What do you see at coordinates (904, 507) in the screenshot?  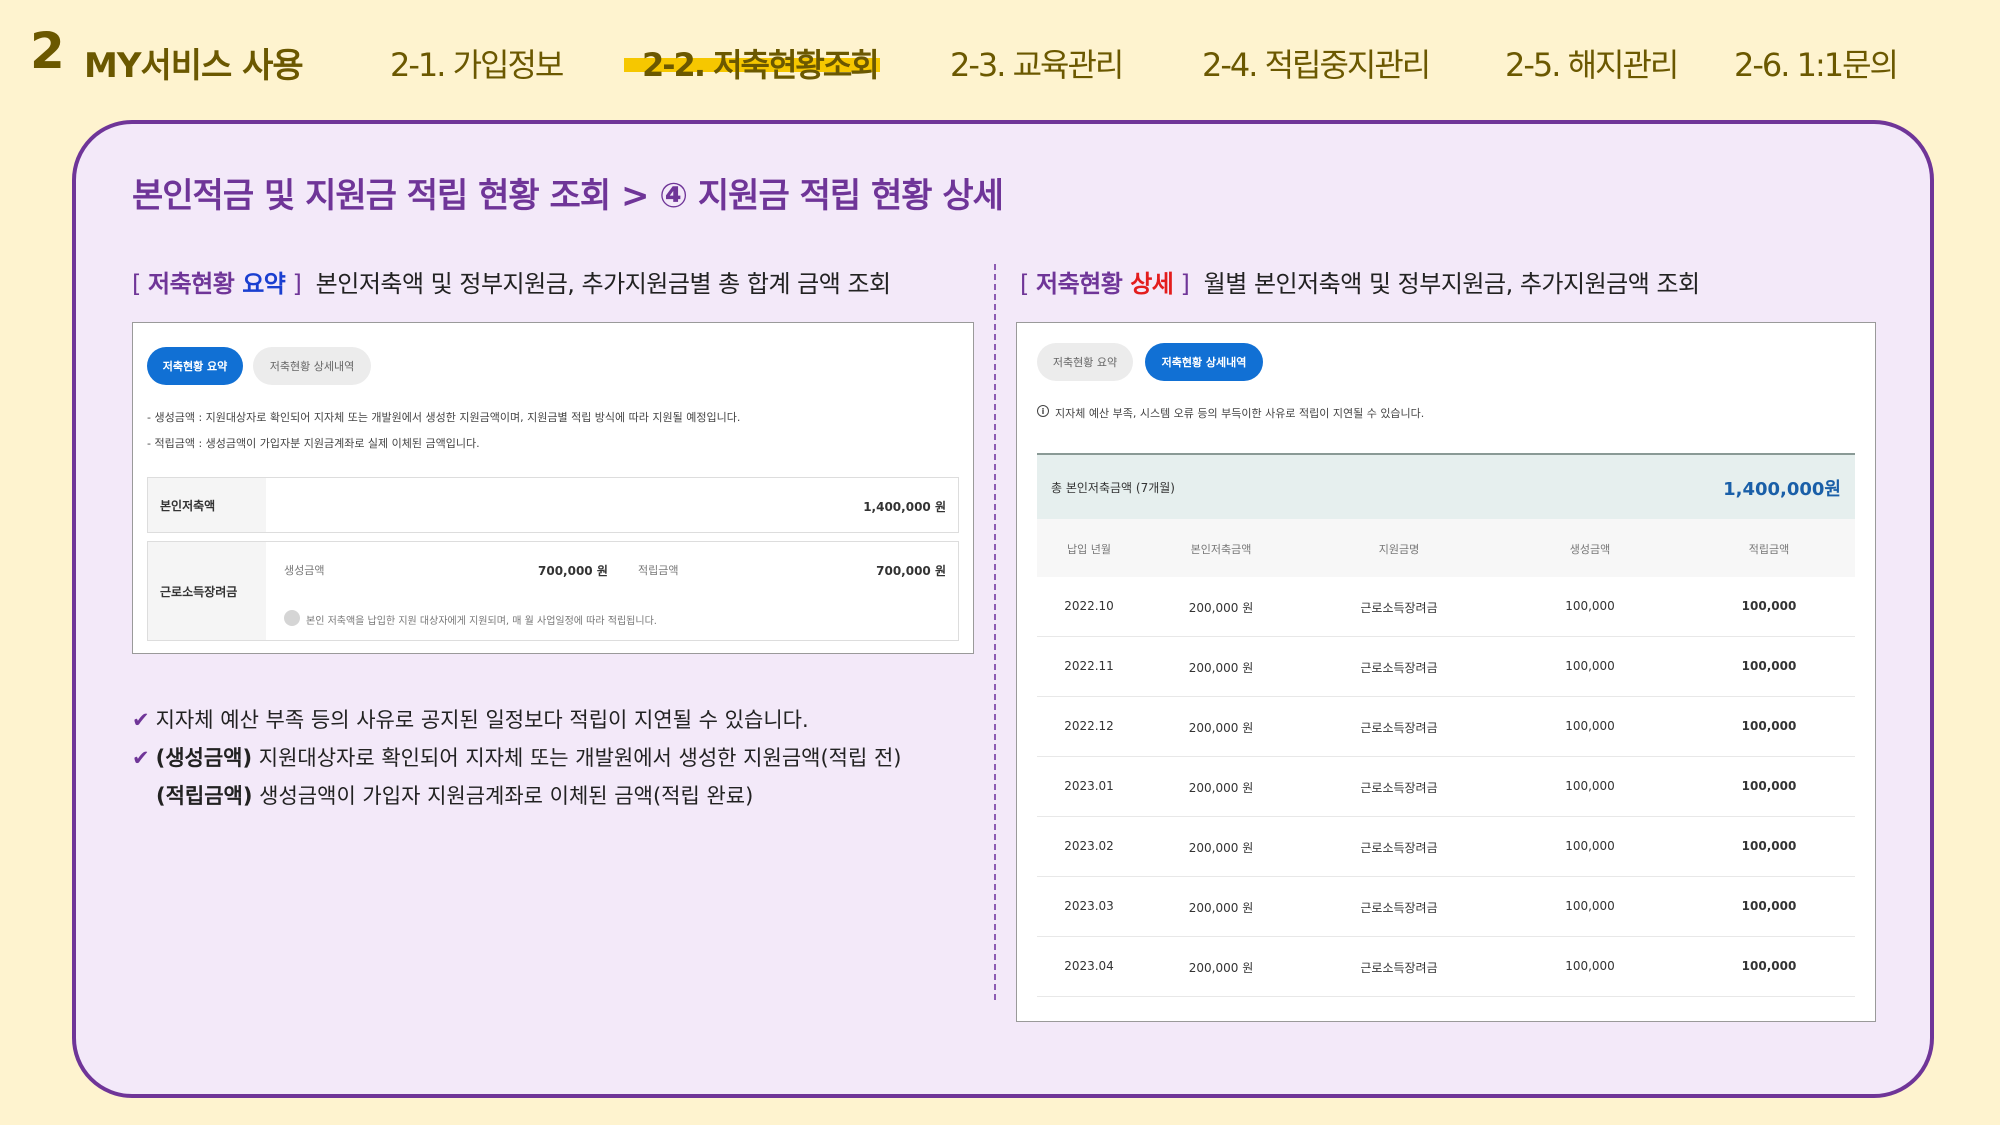 I see `own-savings-amount: 1,400,000 원` at bounding box center [904, 507].